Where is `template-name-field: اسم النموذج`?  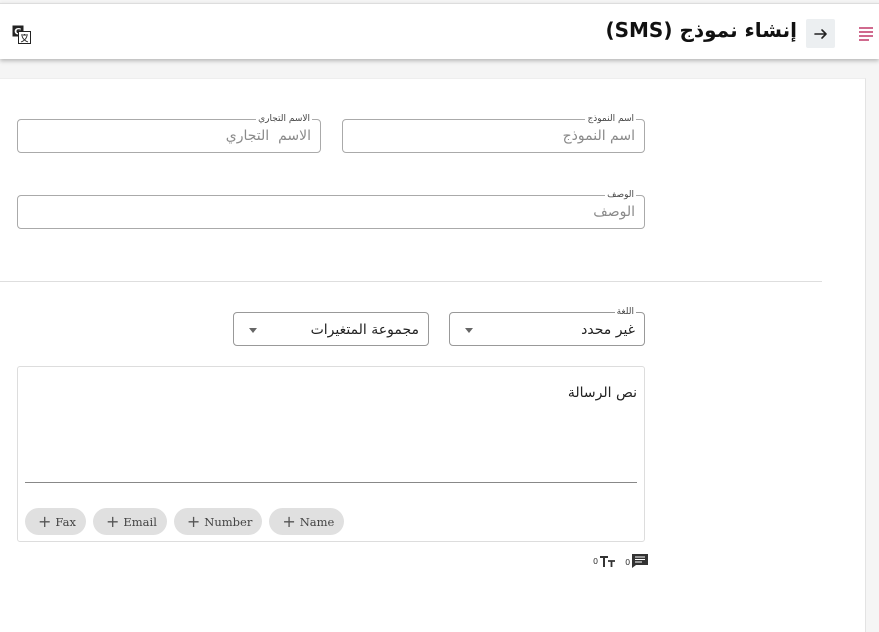
template-name-field: اسم النموذج is located at coordinates (493, 133).